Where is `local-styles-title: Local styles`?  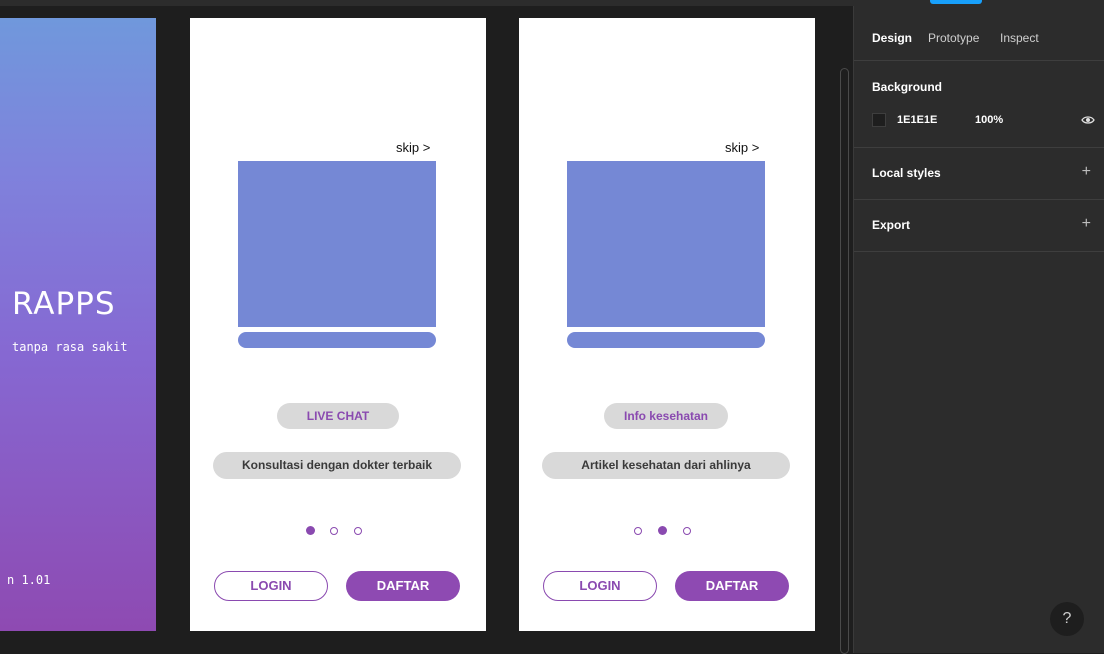
local-styles-title: Local styles is located at coordinates (906, 173).